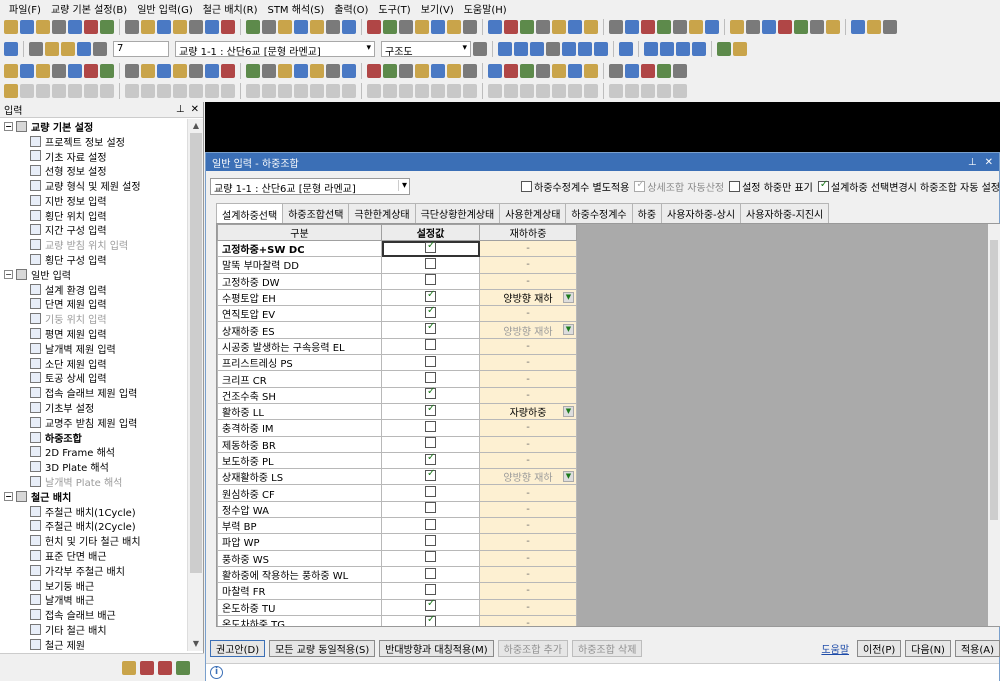 The image size is (1000, 681). I want to click on option-checkbox-3: 설계하중 선택변경시 하중조합 자동 설정, so click(908, 186).